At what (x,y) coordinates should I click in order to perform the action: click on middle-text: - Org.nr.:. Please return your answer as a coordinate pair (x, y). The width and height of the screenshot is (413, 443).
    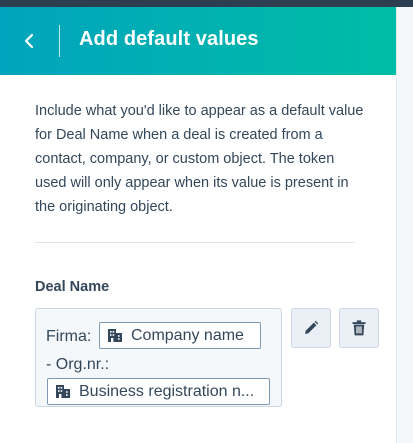
    Looking at the image, I should click on (78, 364).